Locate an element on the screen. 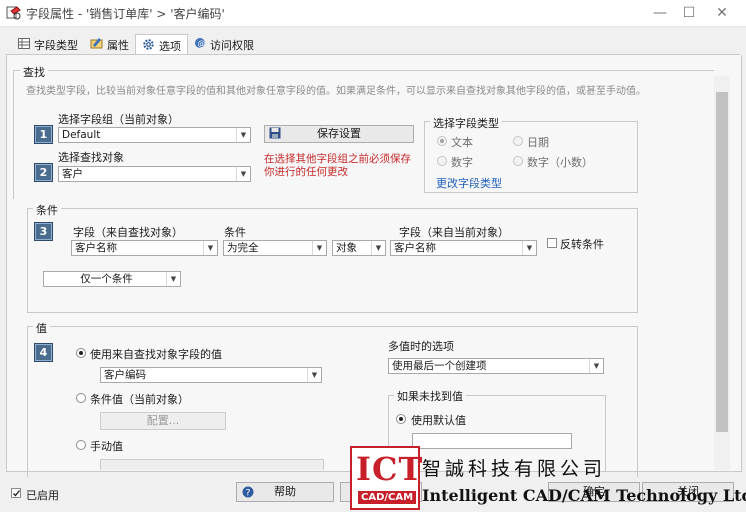 This screenshot has height=512, width=746. step-badge: 2 is located at coordinates (43, 172).